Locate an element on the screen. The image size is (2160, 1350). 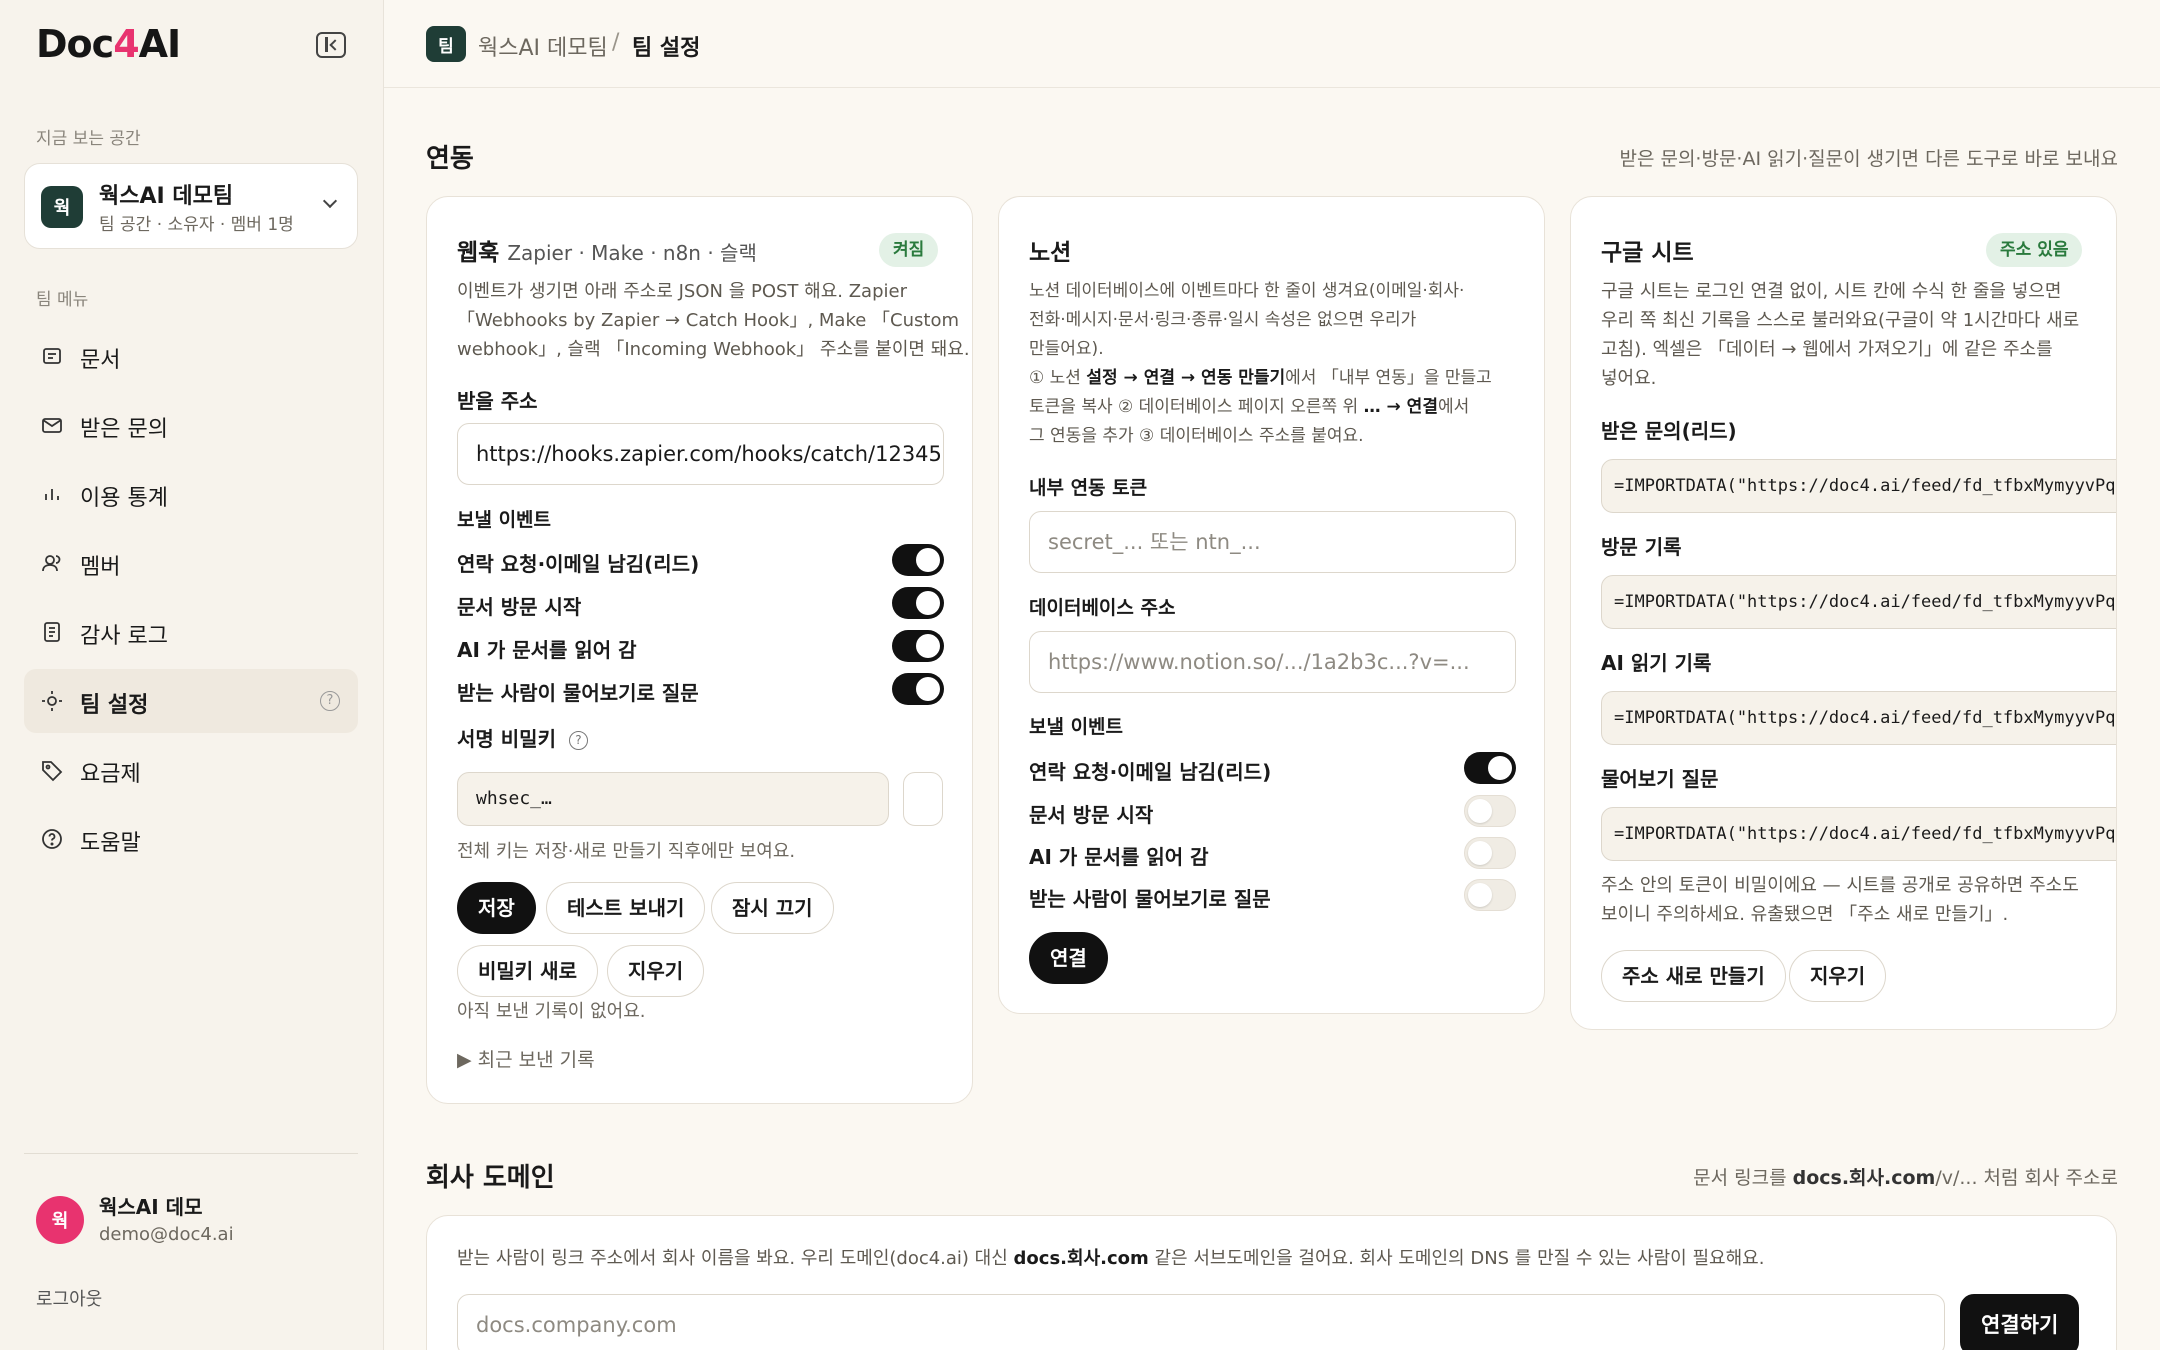
bar-chart-icon is located at coordinates (52, 494).